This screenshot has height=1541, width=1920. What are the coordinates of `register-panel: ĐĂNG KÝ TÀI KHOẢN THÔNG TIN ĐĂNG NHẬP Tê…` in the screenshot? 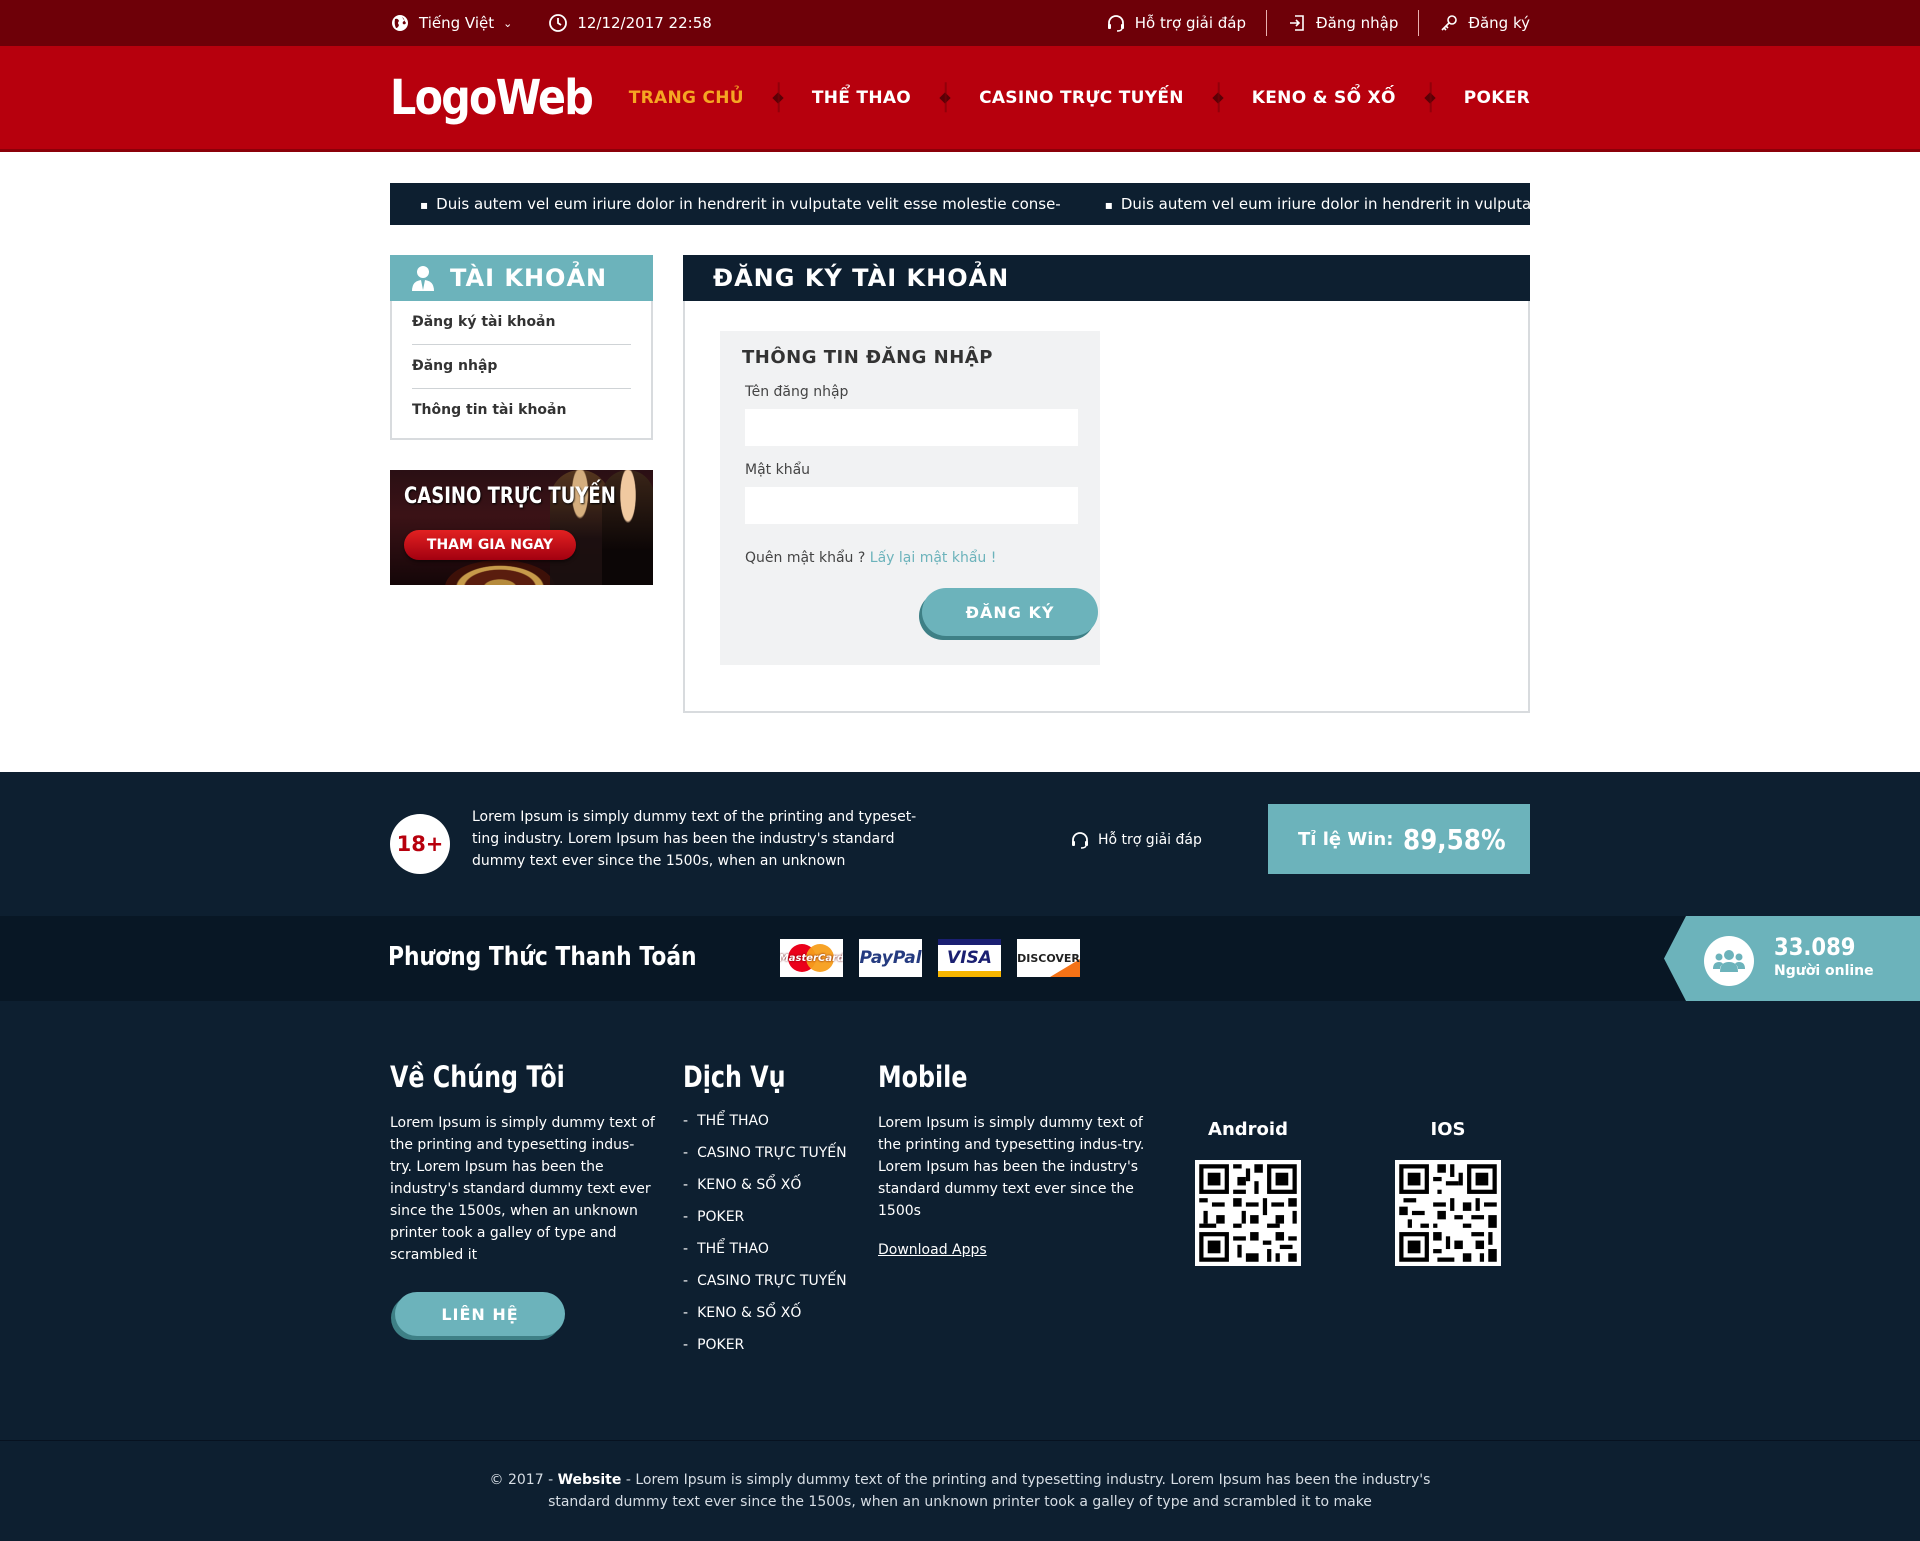 It's located at (1106, 484).